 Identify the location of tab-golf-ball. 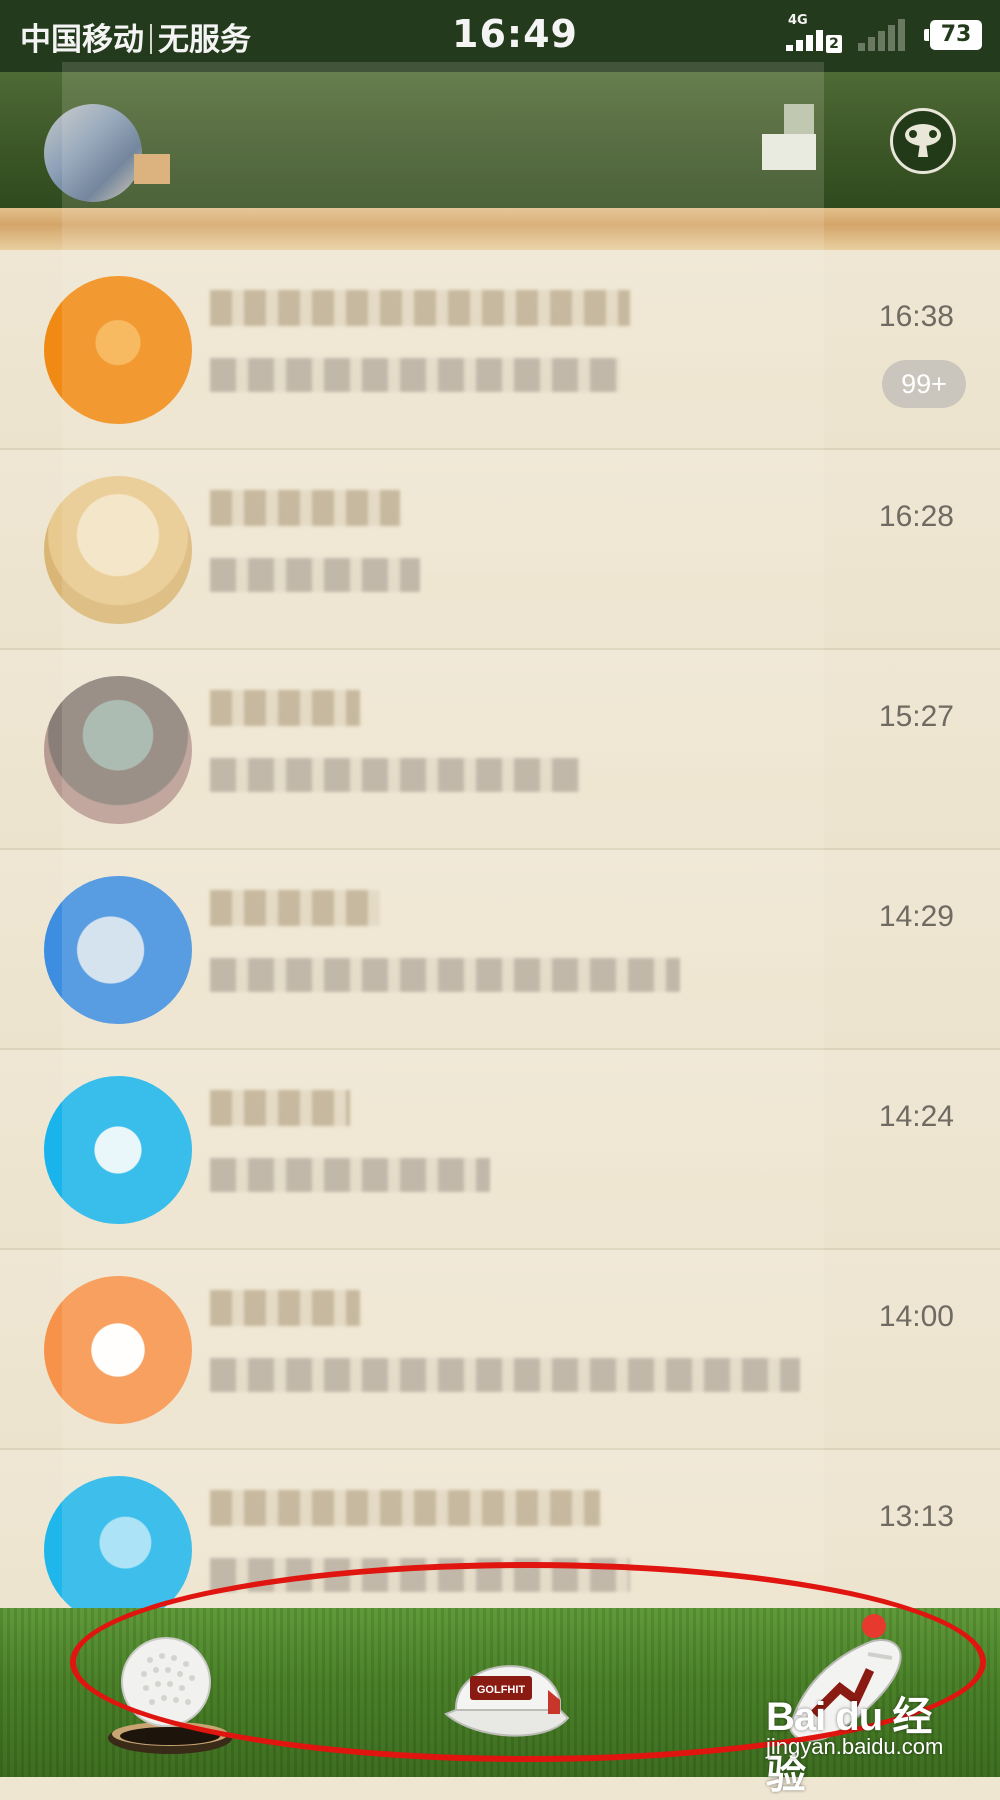
(170, 1690).